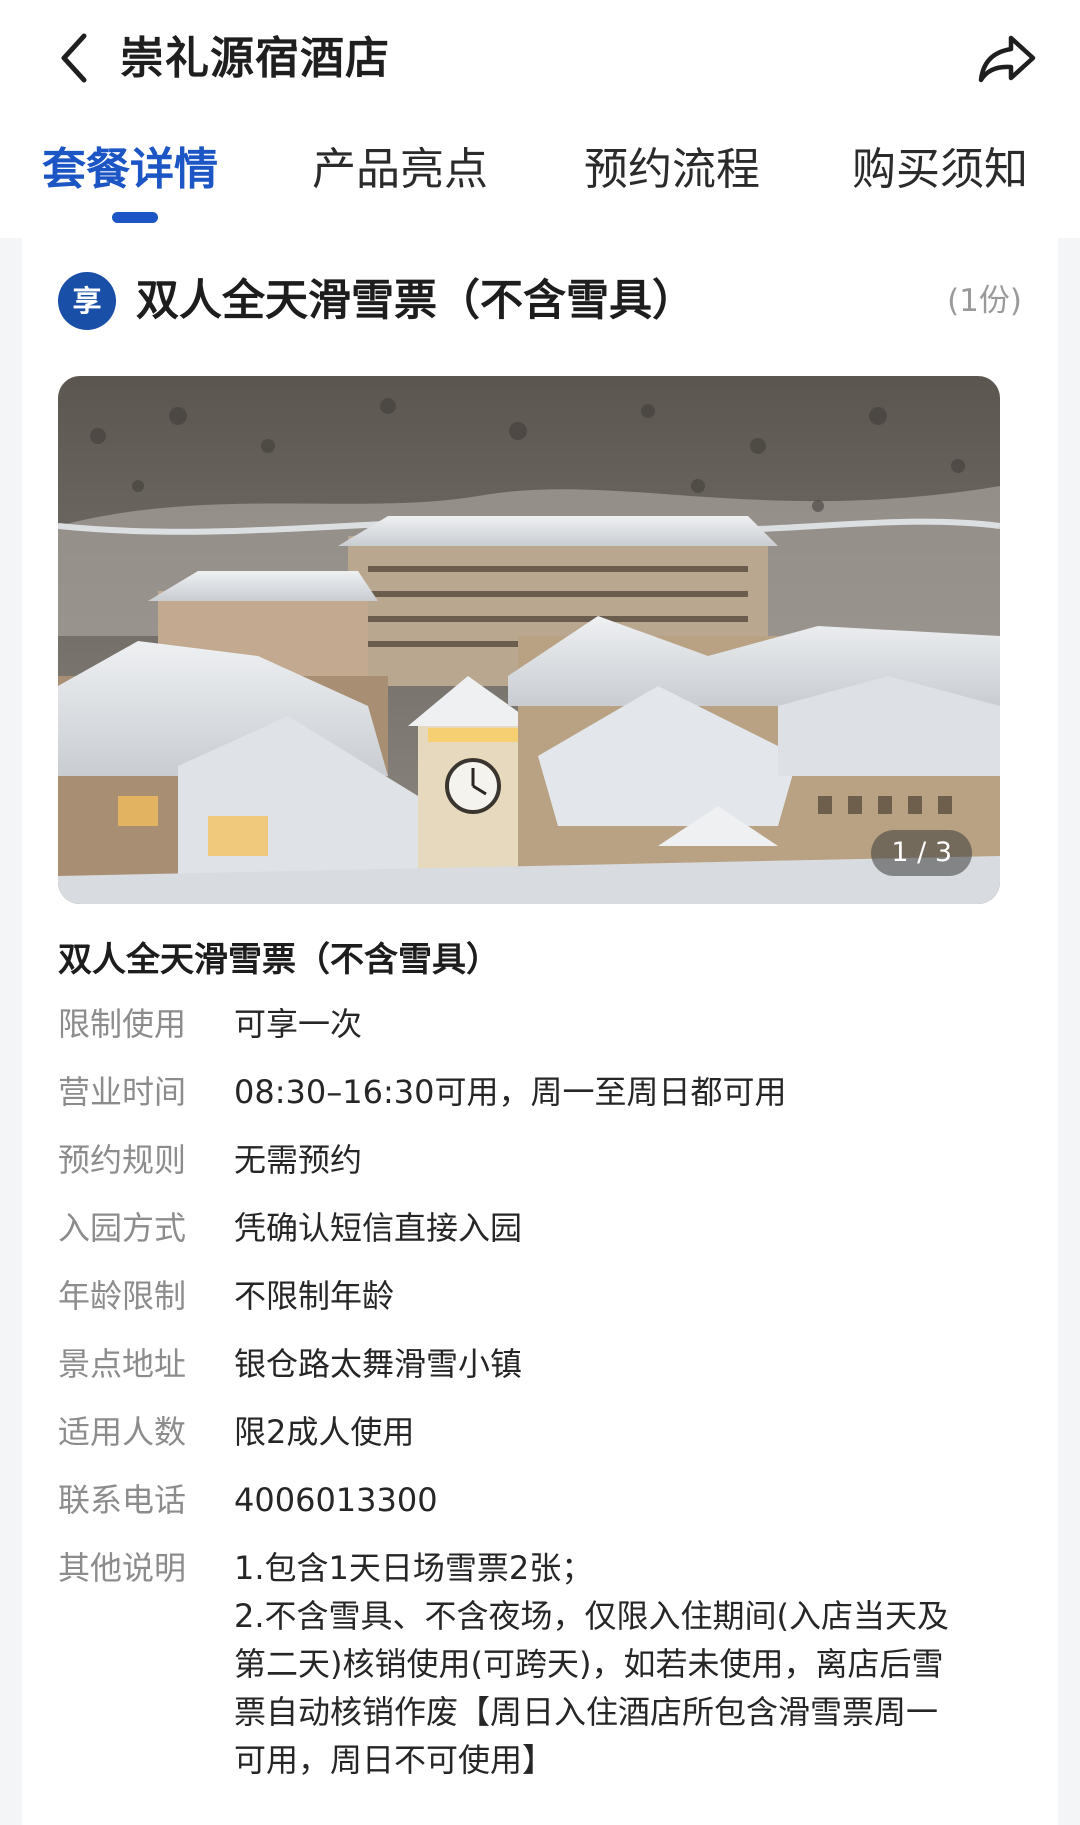 The height and width of the screenshot is (1825, 1080). Describe the element at coordinates (540, 1228) in the screenshot. I see `detail-row: 入园方式 凭确认短信直接入园` at that location.